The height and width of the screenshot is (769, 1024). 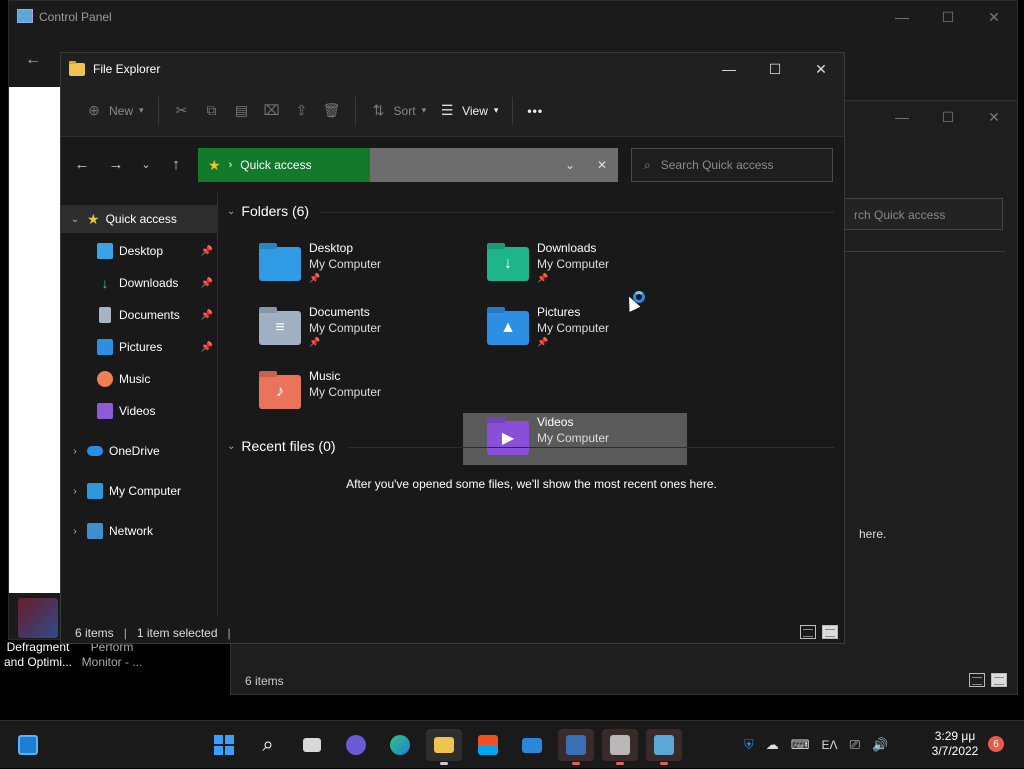 What do you see at coordinates (647, 164) in the screenshot?
I see `search-icon: ⌕` at bounding box center [647, 164].